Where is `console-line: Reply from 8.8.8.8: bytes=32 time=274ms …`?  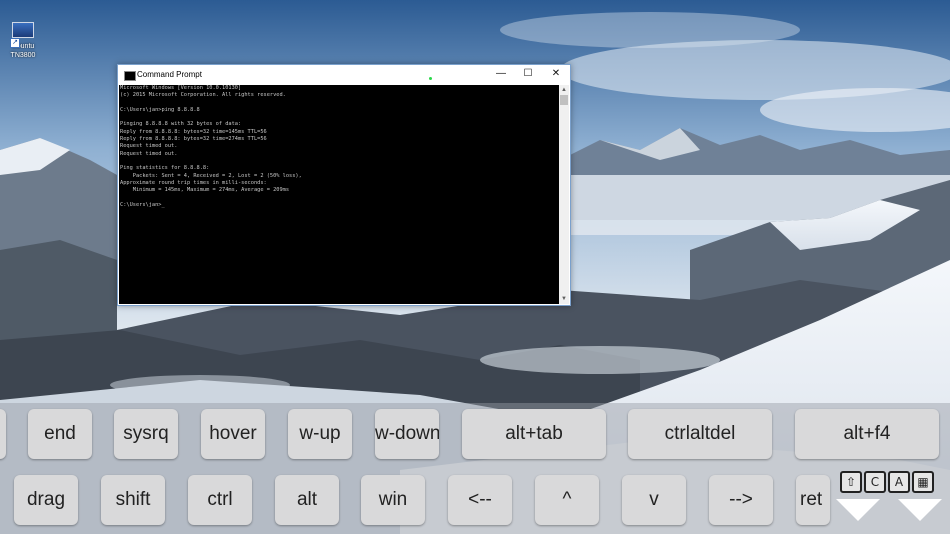 console-line: Reply from 8.8.8.8: bytes=32 time=274ms … is located at coordinates (193, 139).